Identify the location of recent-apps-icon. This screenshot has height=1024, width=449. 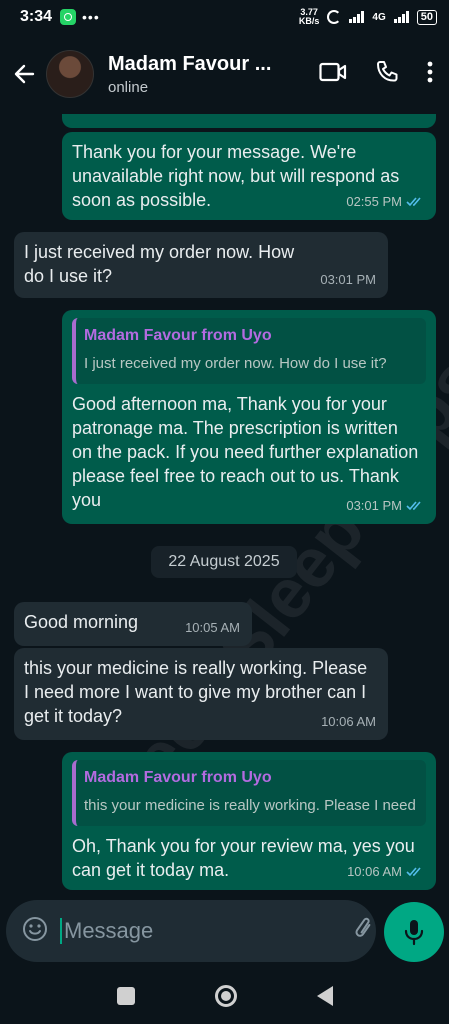
(125, 996).